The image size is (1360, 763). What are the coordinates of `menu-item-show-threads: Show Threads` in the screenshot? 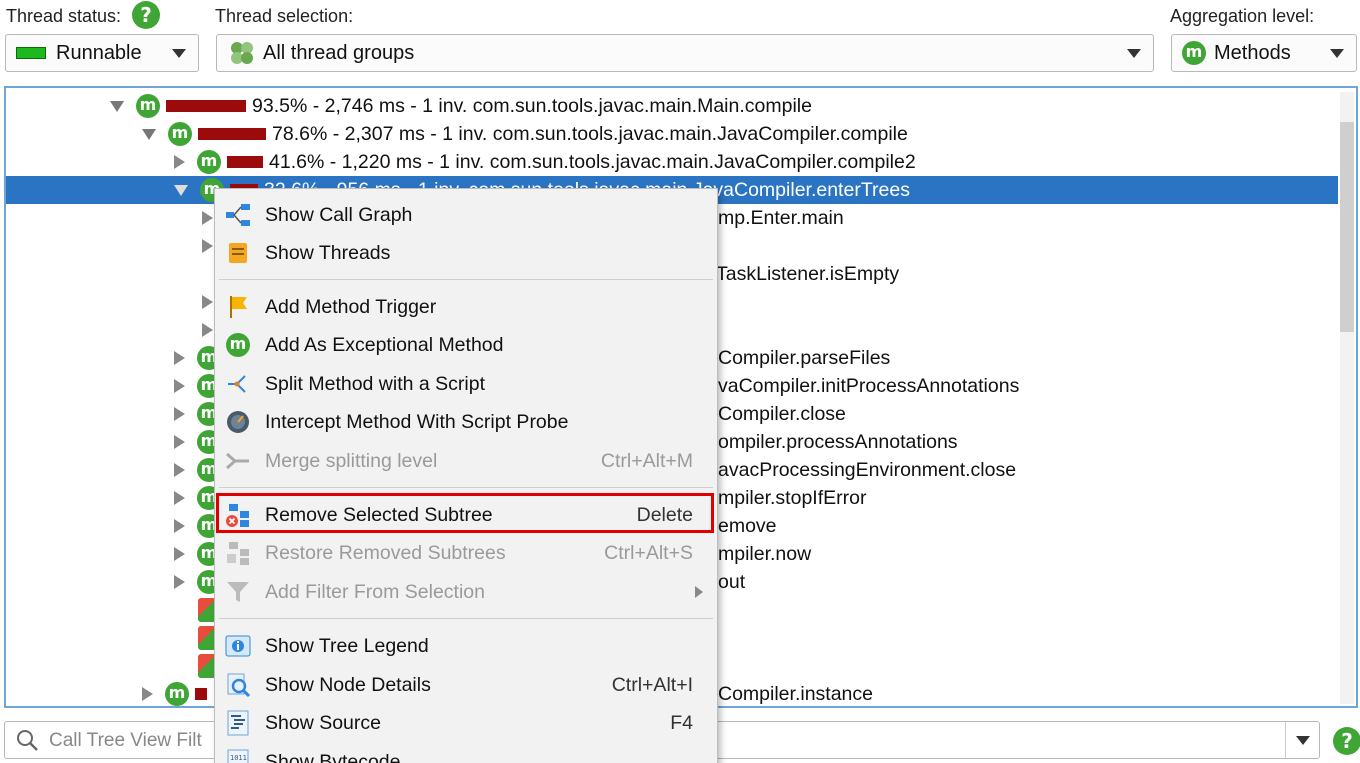 It's located at (466, 253).